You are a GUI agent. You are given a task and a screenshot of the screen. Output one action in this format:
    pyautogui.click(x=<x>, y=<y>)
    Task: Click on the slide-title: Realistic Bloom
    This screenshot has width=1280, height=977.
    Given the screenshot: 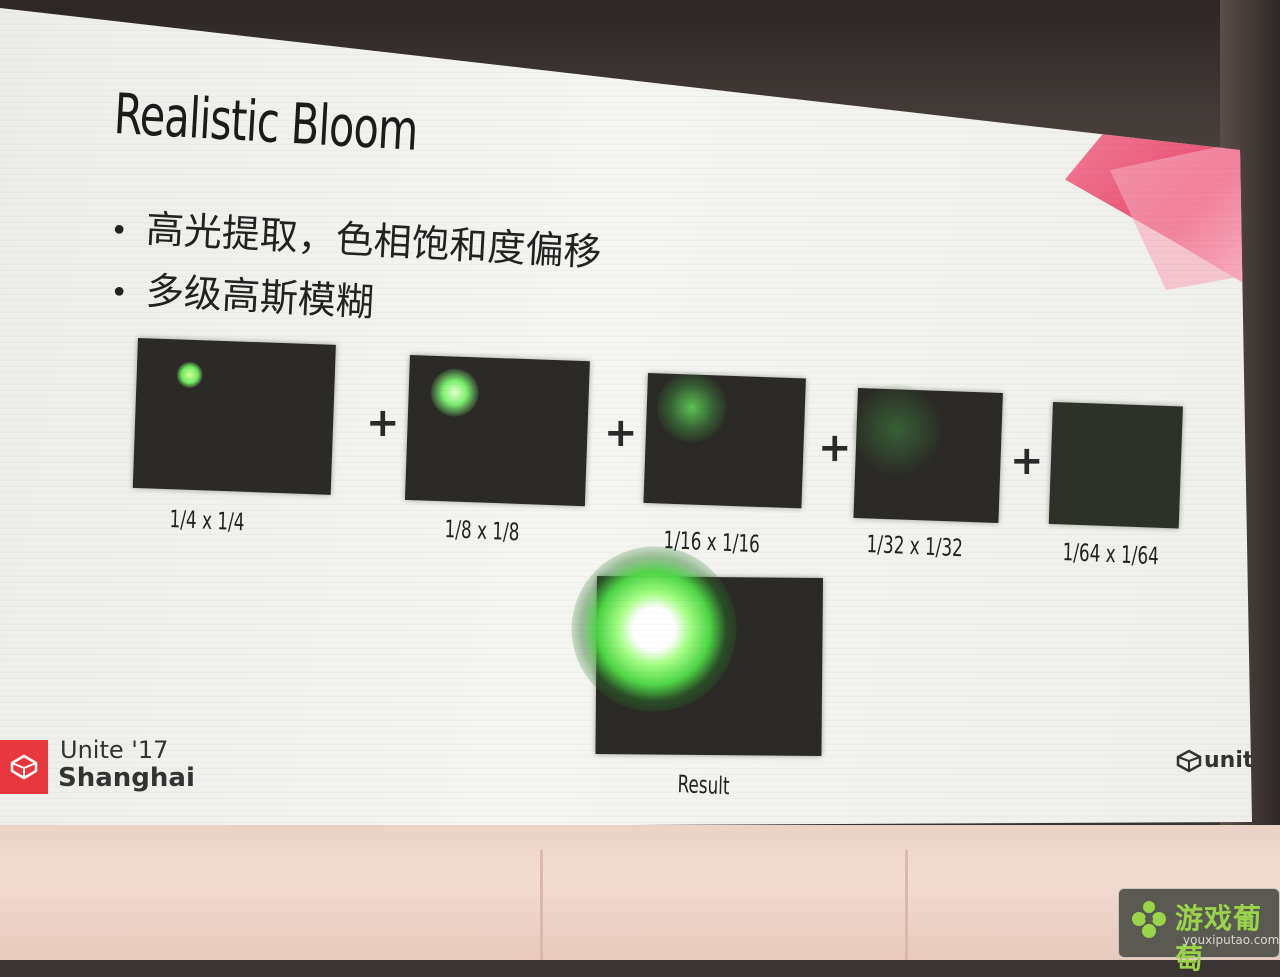 What is the action you would take?
    pyautogui.click(x=266, y=123)
    